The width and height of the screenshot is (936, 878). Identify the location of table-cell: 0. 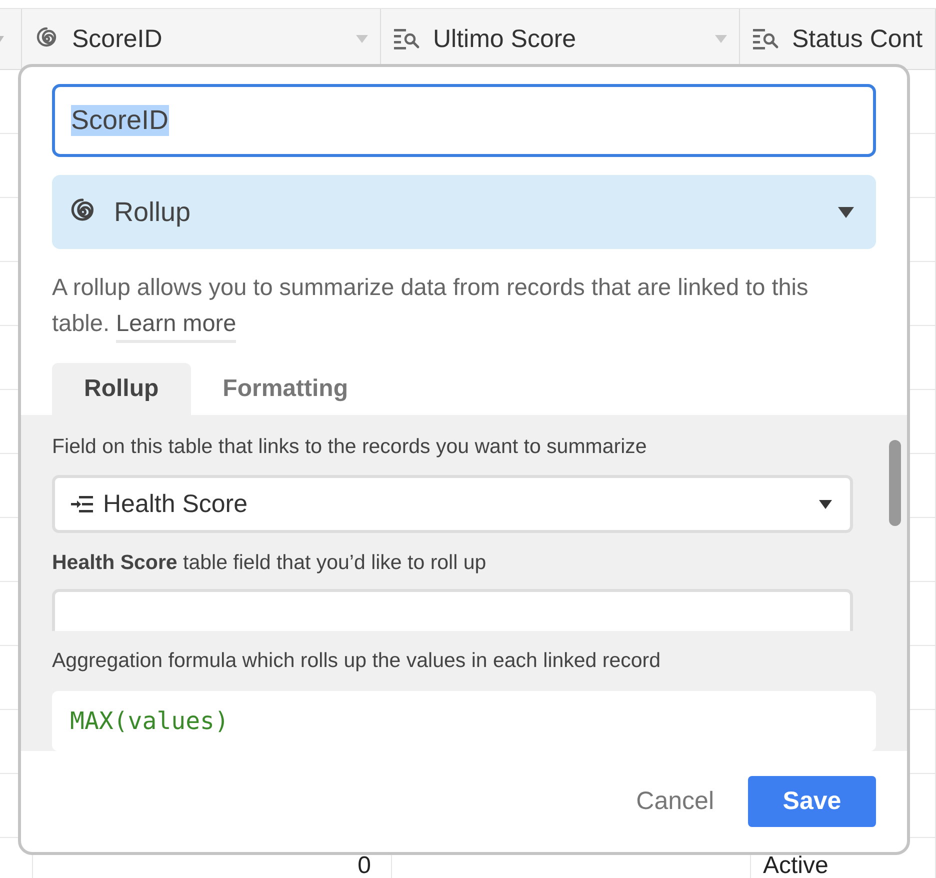
(364, 866).